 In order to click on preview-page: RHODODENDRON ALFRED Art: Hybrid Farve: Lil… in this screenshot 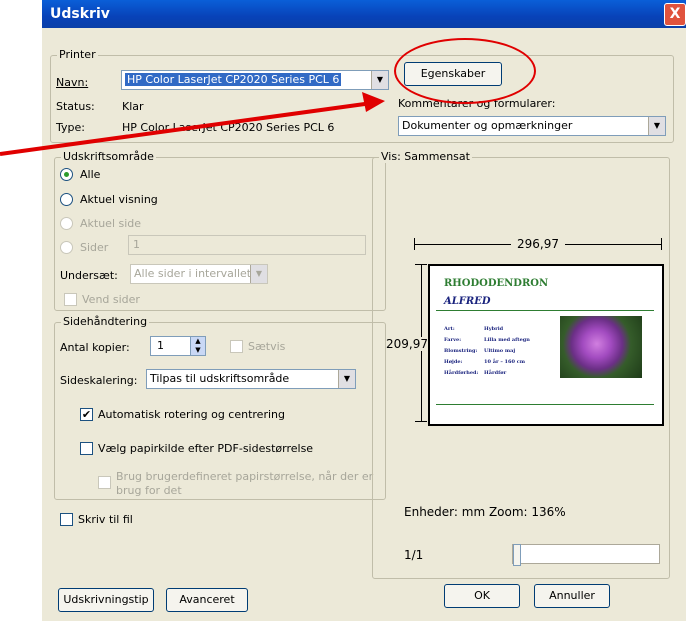, I will do `click(546, 345)`.